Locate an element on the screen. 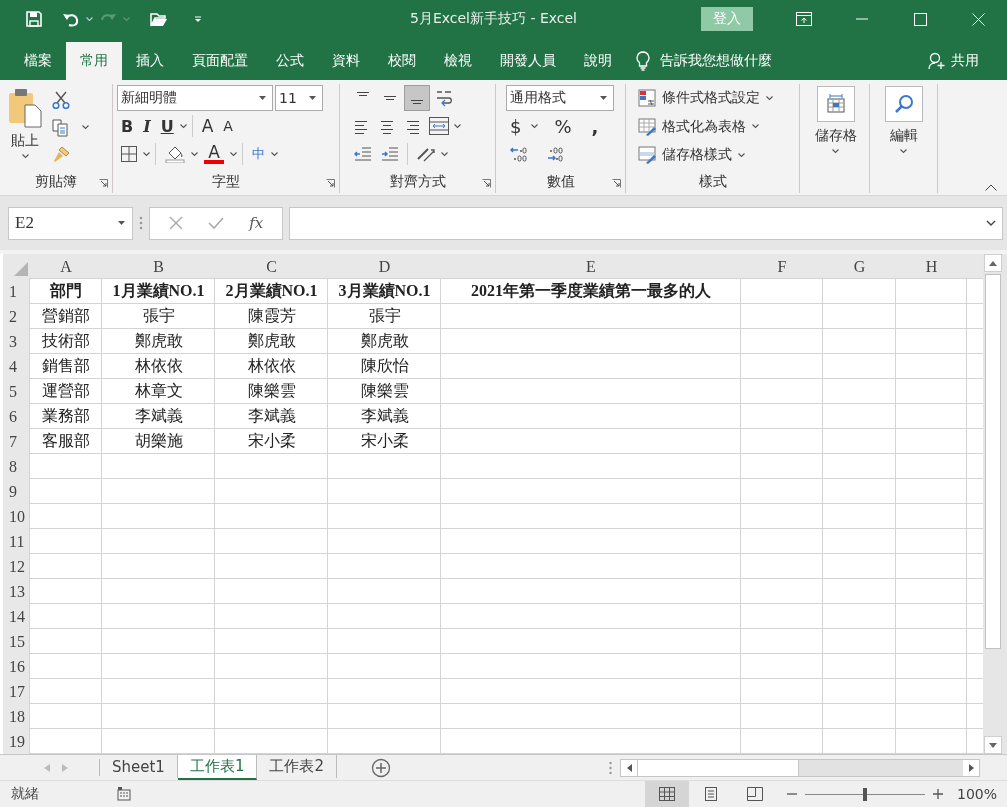  add-sheet-icon is located at coordinates (381, 767).